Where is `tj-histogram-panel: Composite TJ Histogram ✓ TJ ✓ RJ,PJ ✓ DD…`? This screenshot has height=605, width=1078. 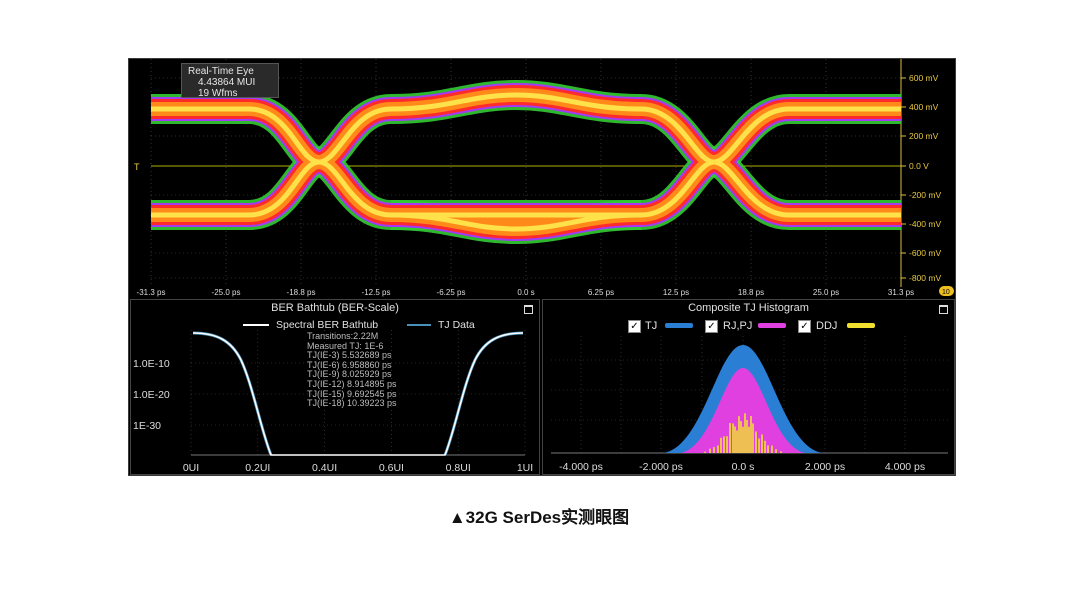 tj-histogram-panel: Composite TJ Histogram ✓ TJ ✓ RJ,PJ ✓ DD… is located at coordinates (748, 387).